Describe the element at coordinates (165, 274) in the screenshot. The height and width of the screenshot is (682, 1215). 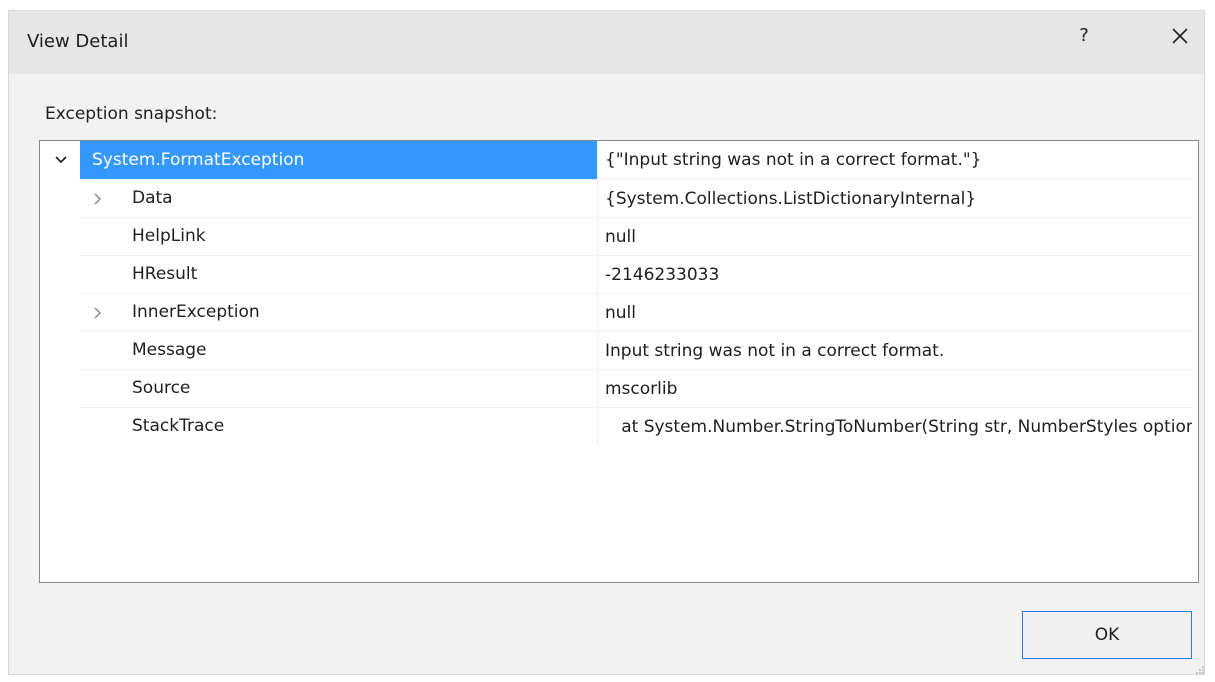
I see `row-name: HResult` at that location.